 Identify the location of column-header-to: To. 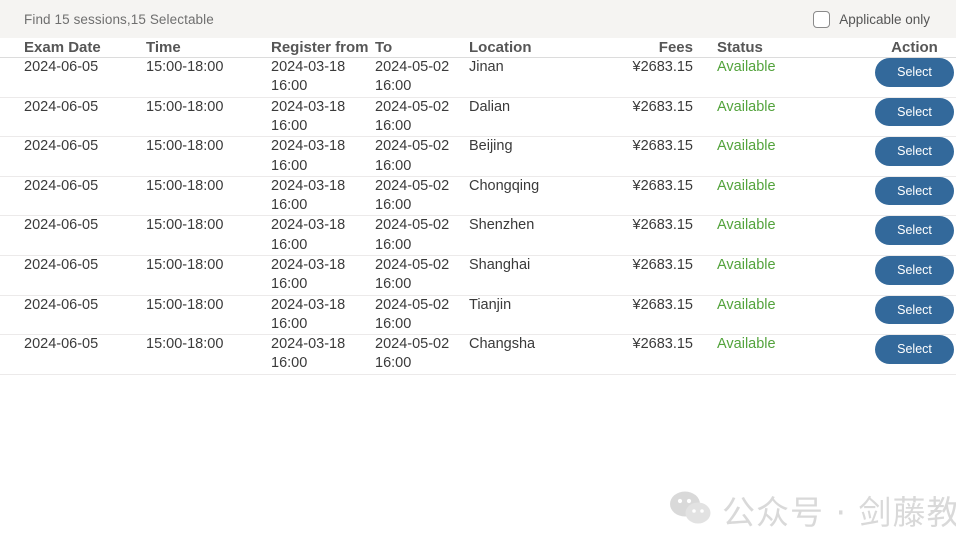
(422, 48).